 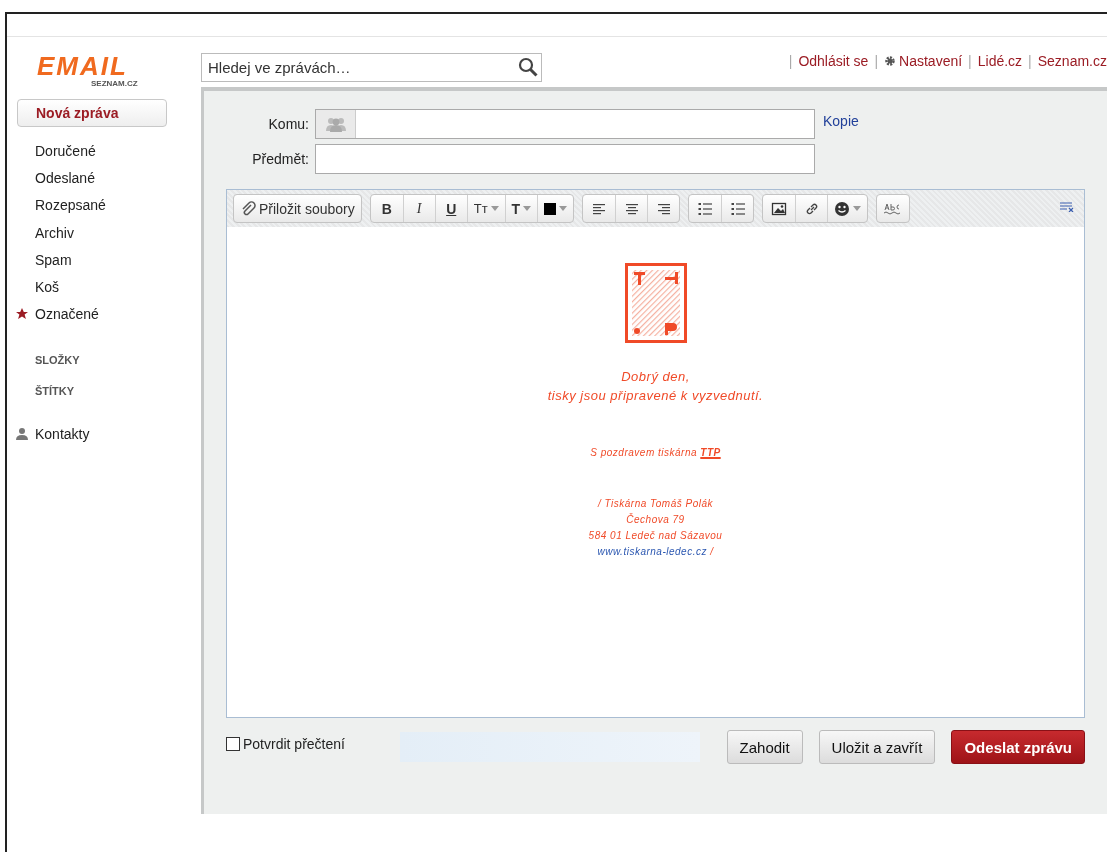 I want to click on header-link: Seznam.cz, so click(x=1072, y=61).